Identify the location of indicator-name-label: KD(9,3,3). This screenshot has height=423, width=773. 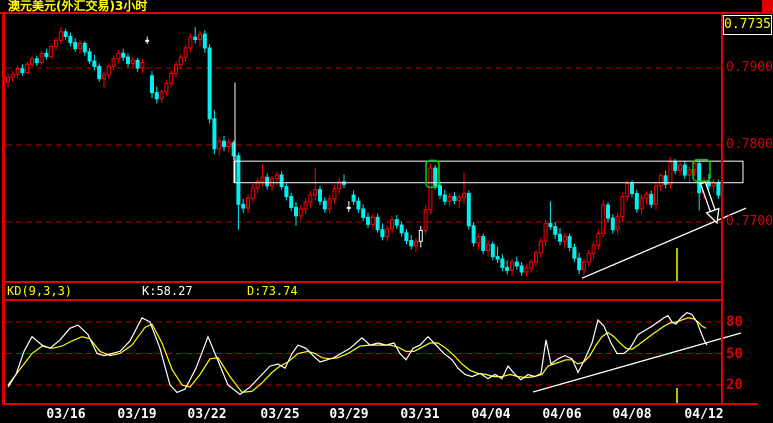
(39, 291).